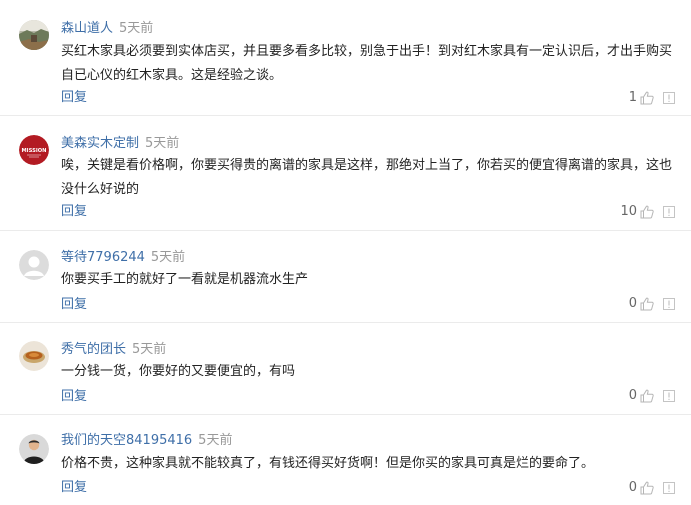 This screenshot has width=691, height=505. I want to click on like-control: 1, so click(653, 98).